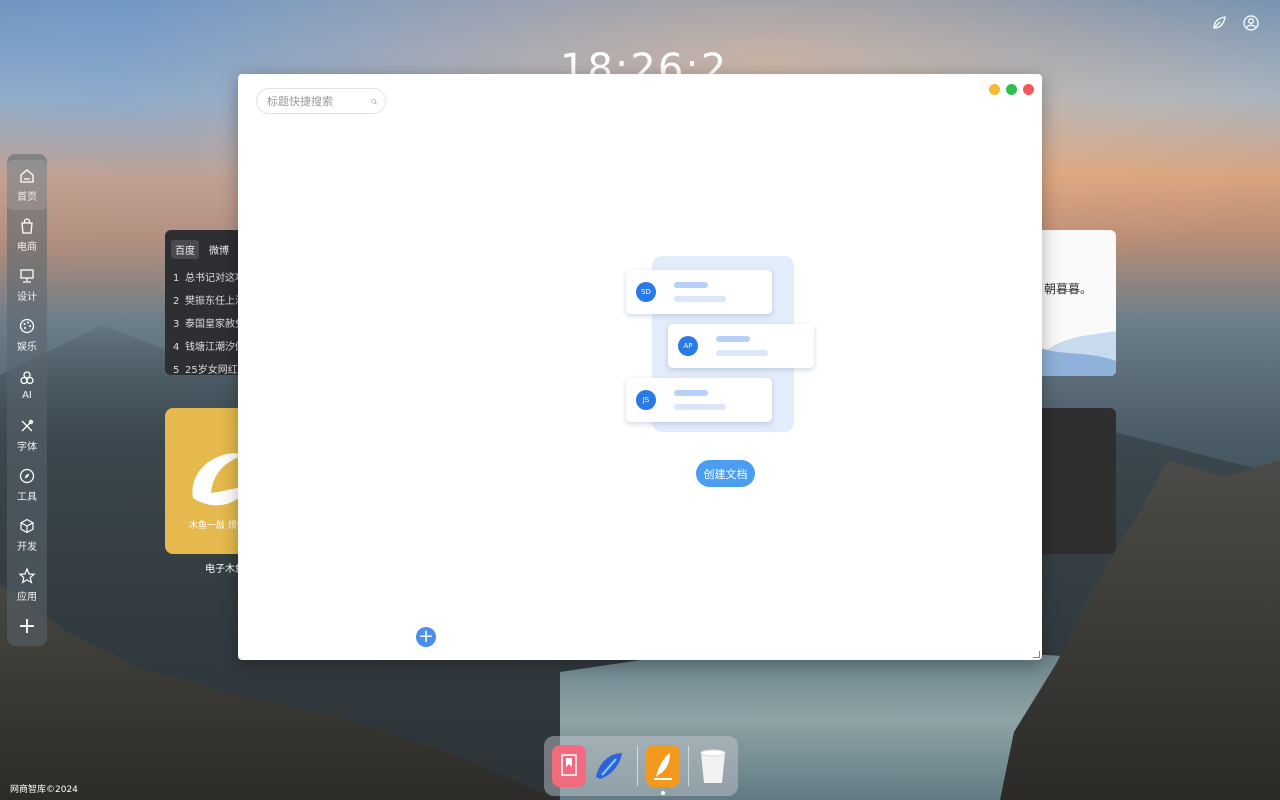 The width and height of the screenshot is (1280, 800). What do you see at coordinates (27, 395) in the screenshot?
I see `sidebar-item-label: AI` at bounding box center [27, 395].